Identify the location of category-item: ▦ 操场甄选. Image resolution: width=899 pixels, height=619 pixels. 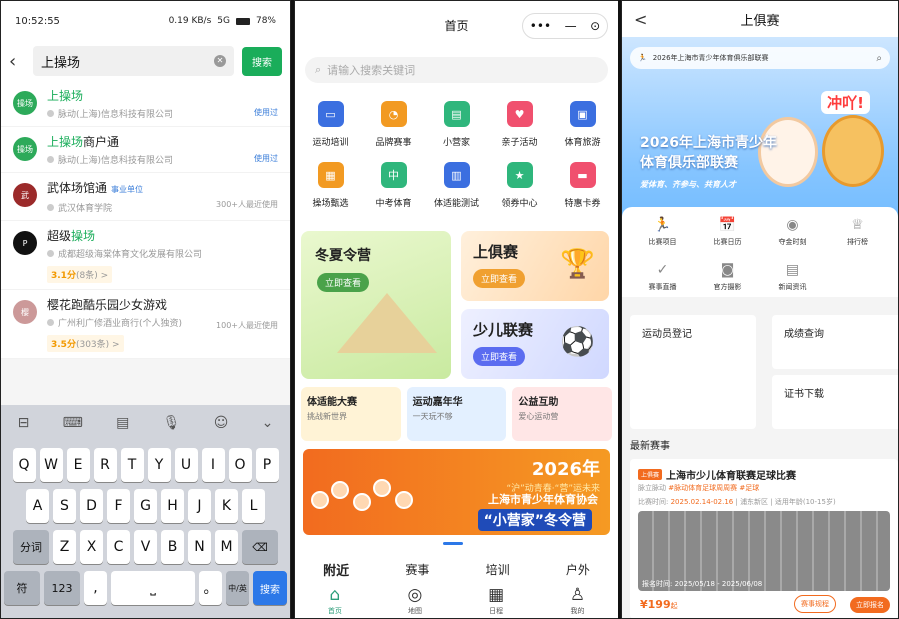
(330, 185).